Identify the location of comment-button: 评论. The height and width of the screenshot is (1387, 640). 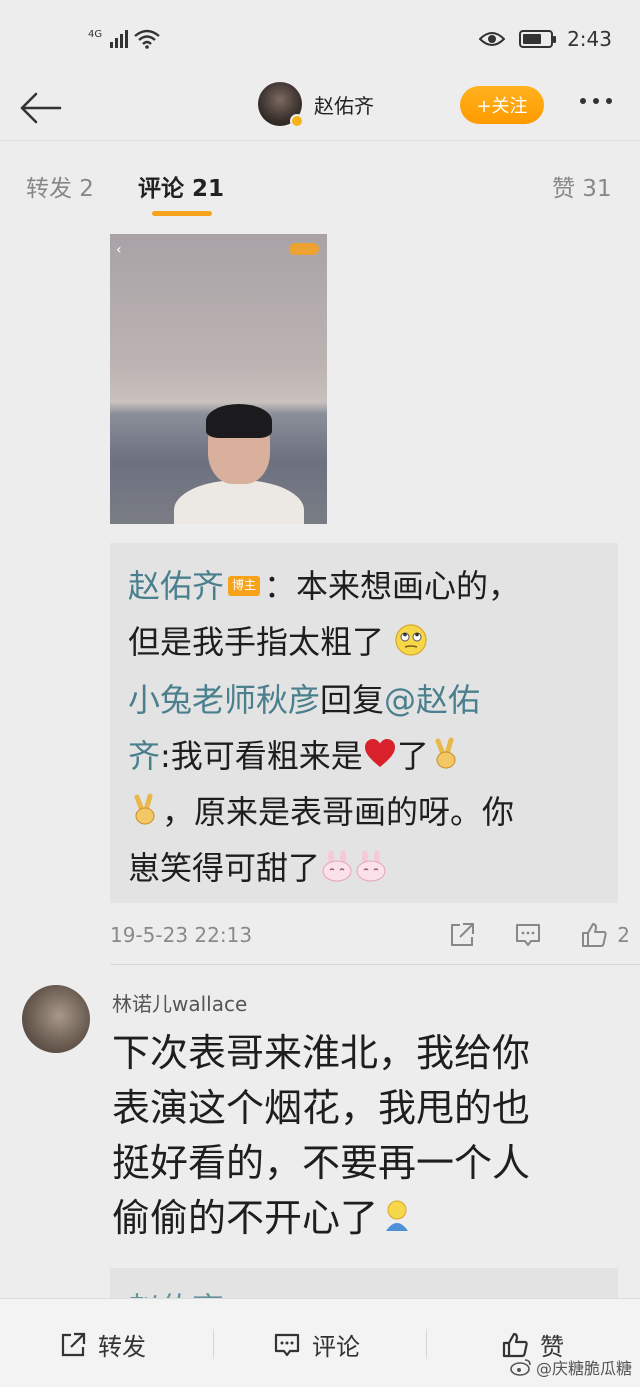
(316, 1344).